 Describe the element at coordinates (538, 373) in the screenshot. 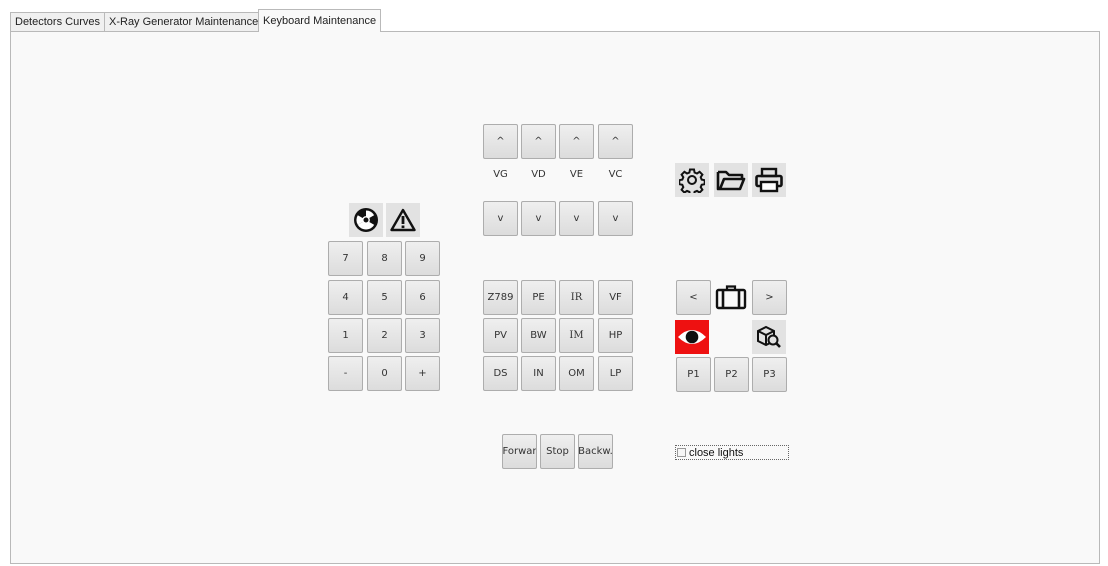

I see `function-key-in: IN` at that location.